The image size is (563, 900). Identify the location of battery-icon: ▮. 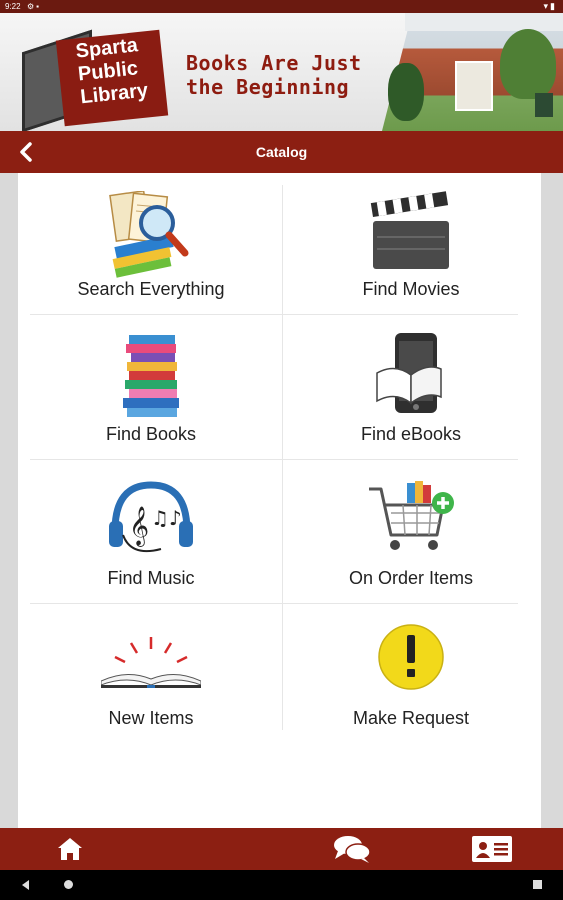
(553, 6).